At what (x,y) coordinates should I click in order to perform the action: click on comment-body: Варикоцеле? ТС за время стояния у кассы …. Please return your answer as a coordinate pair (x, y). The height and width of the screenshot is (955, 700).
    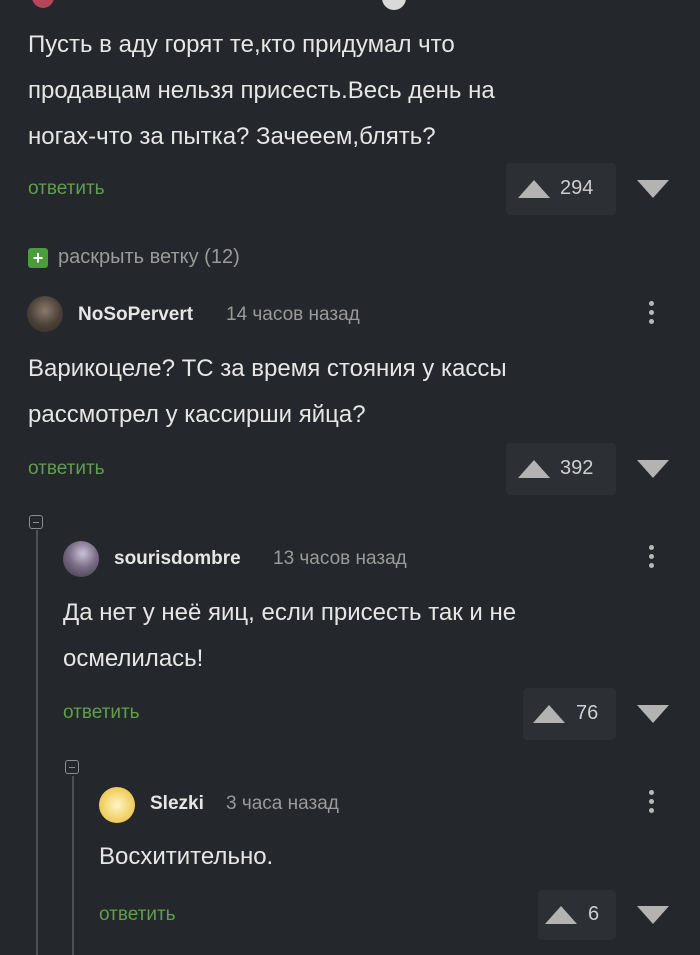
    Looking at the image, I should click on (358, 392).